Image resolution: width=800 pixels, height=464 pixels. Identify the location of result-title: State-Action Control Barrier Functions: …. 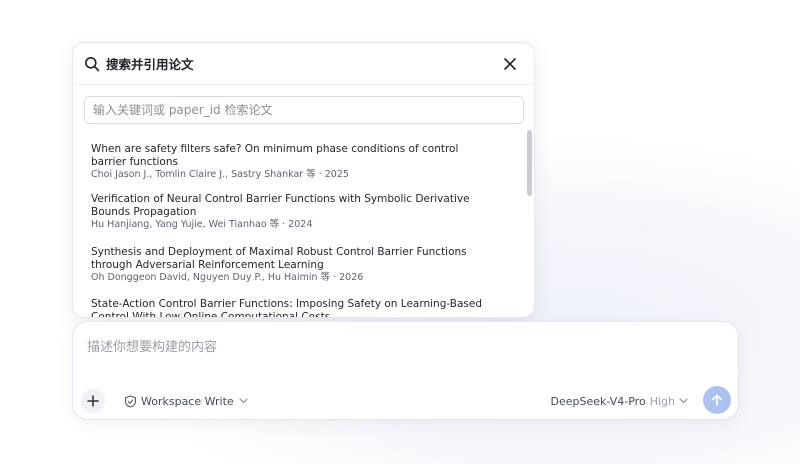
(287, 308).